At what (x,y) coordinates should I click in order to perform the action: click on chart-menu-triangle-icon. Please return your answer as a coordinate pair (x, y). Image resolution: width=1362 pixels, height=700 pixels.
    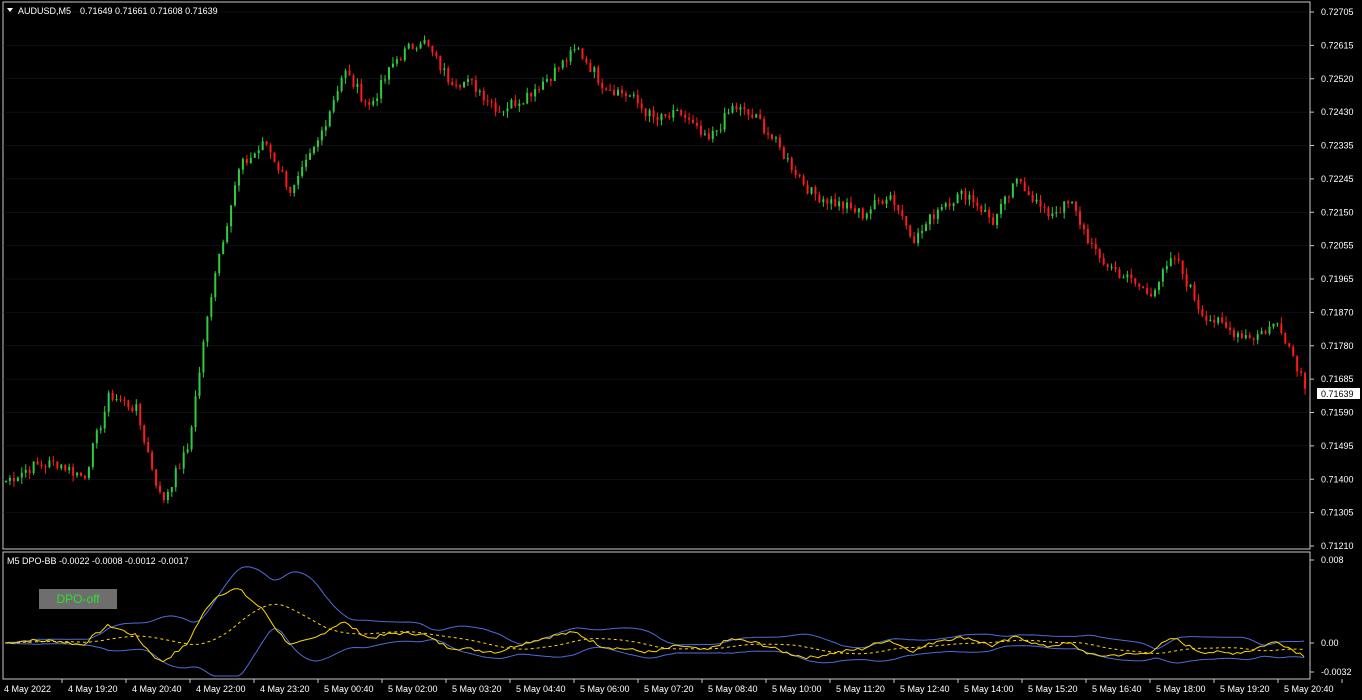
    Looking at the image, I should click on (10, 10).